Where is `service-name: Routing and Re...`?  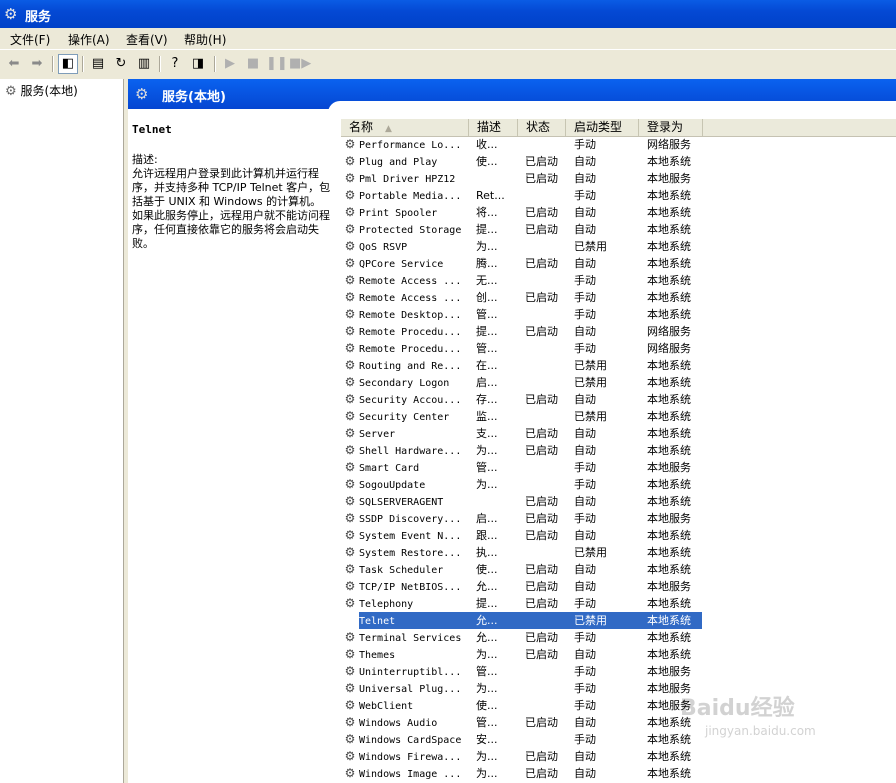 service-name: Routing and Re... is located at coordinates (410, 366).